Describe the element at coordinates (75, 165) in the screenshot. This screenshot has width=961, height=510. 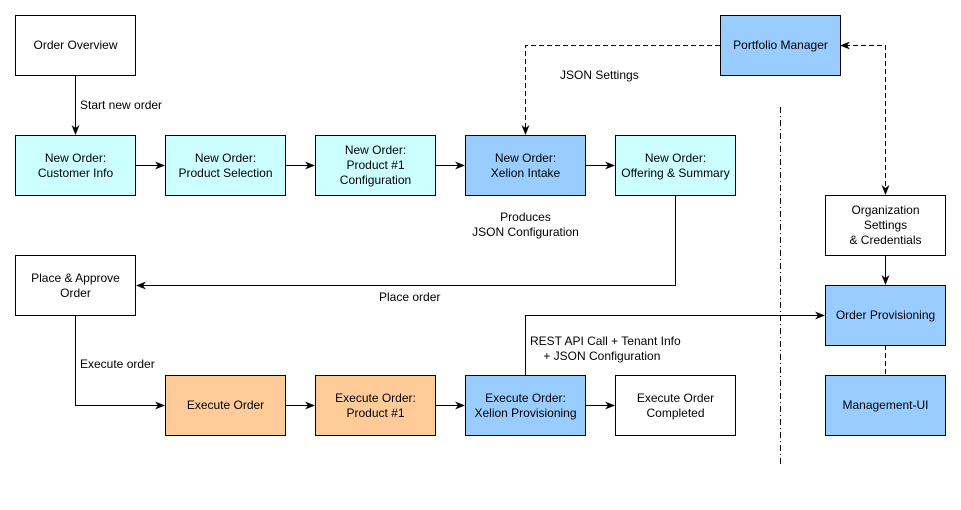
I see `node-customer-info: New Order: Customer Info` at that location.